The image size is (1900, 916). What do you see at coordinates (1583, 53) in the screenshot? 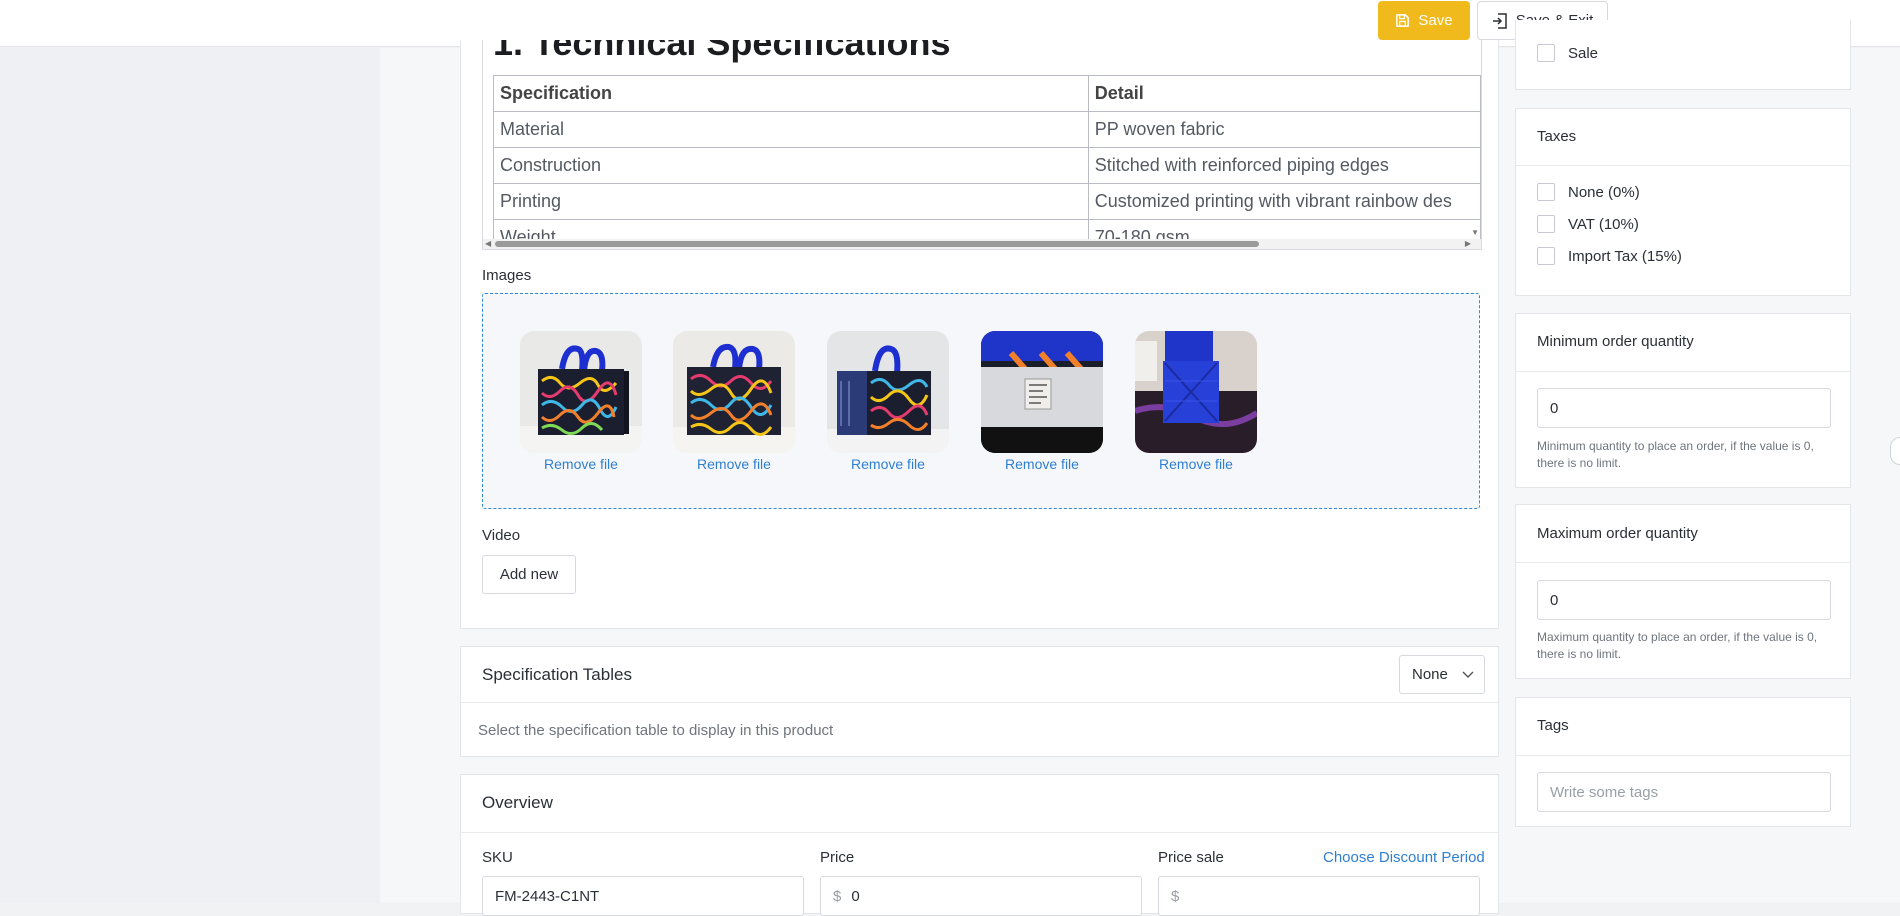
I see `sale-checkbox-label: Sale` at bounding box center [1583, 53].